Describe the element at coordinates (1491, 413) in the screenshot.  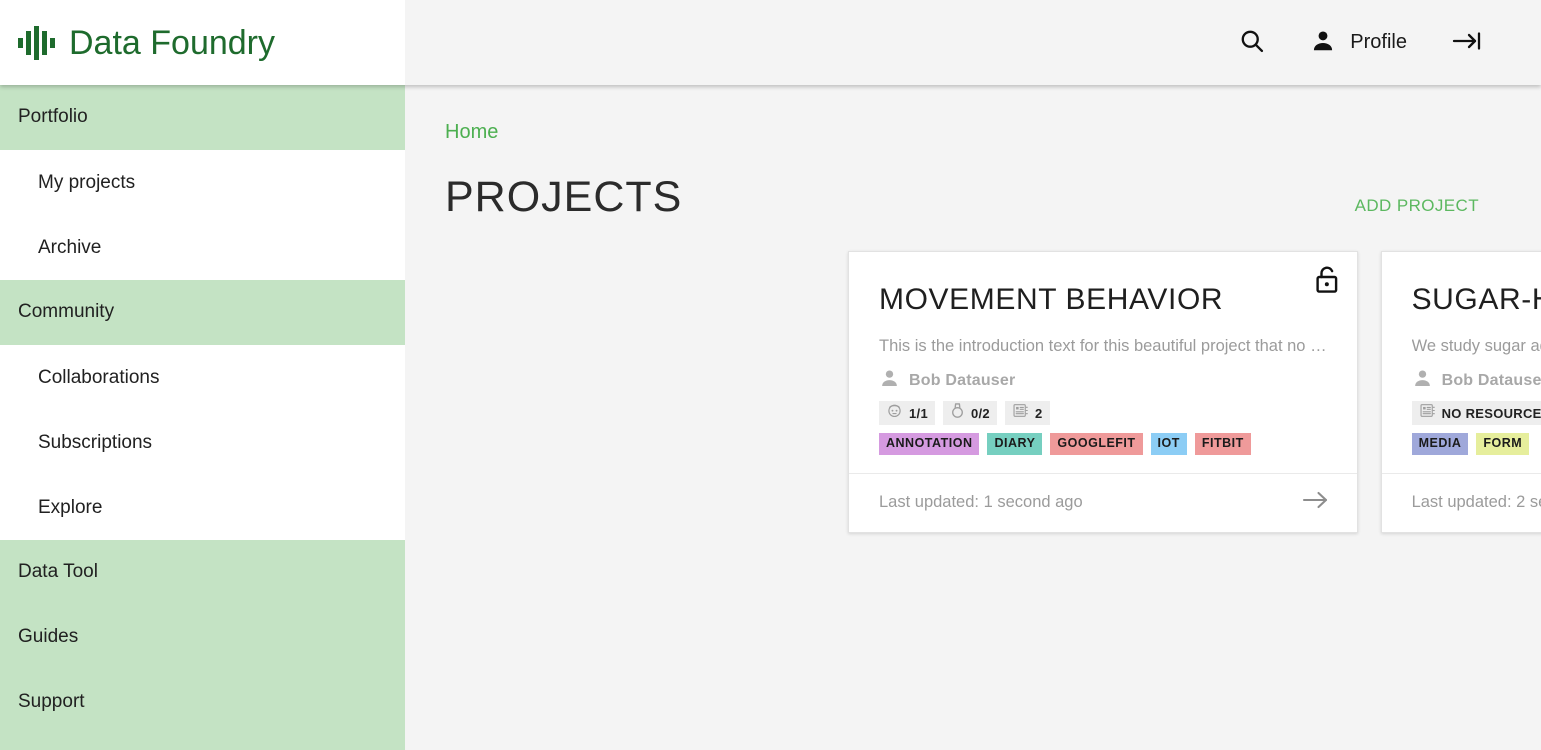
I see `stat-value: NO RESOURCES` at that location.